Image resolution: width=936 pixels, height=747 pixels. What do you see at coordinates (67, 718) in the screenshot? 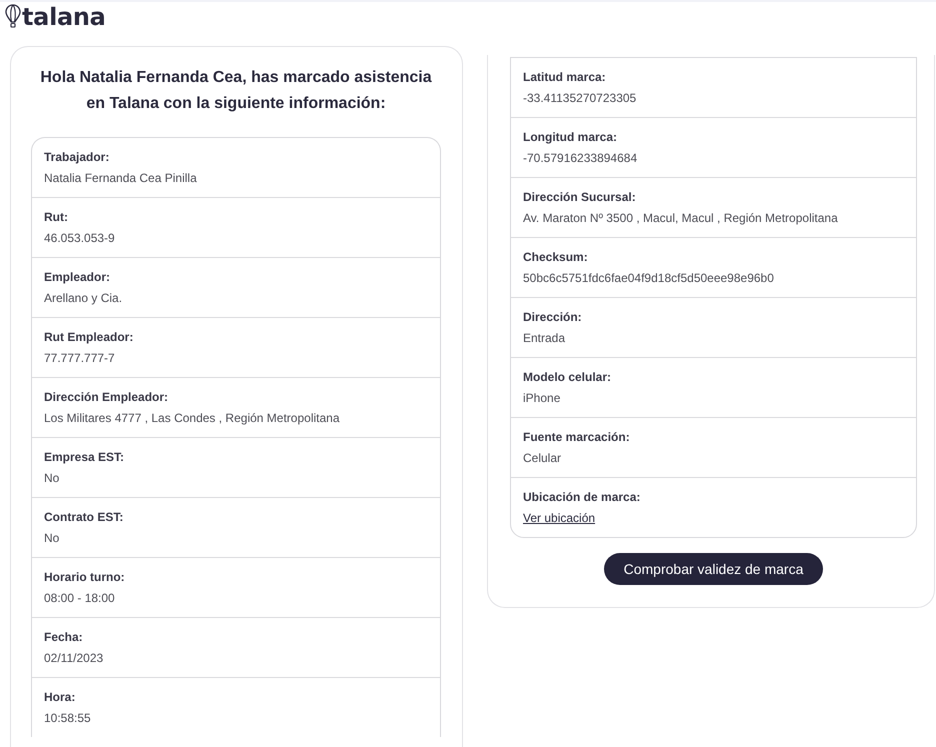
I see `field-value: 10:58:55` at bounding box center [67, 718].